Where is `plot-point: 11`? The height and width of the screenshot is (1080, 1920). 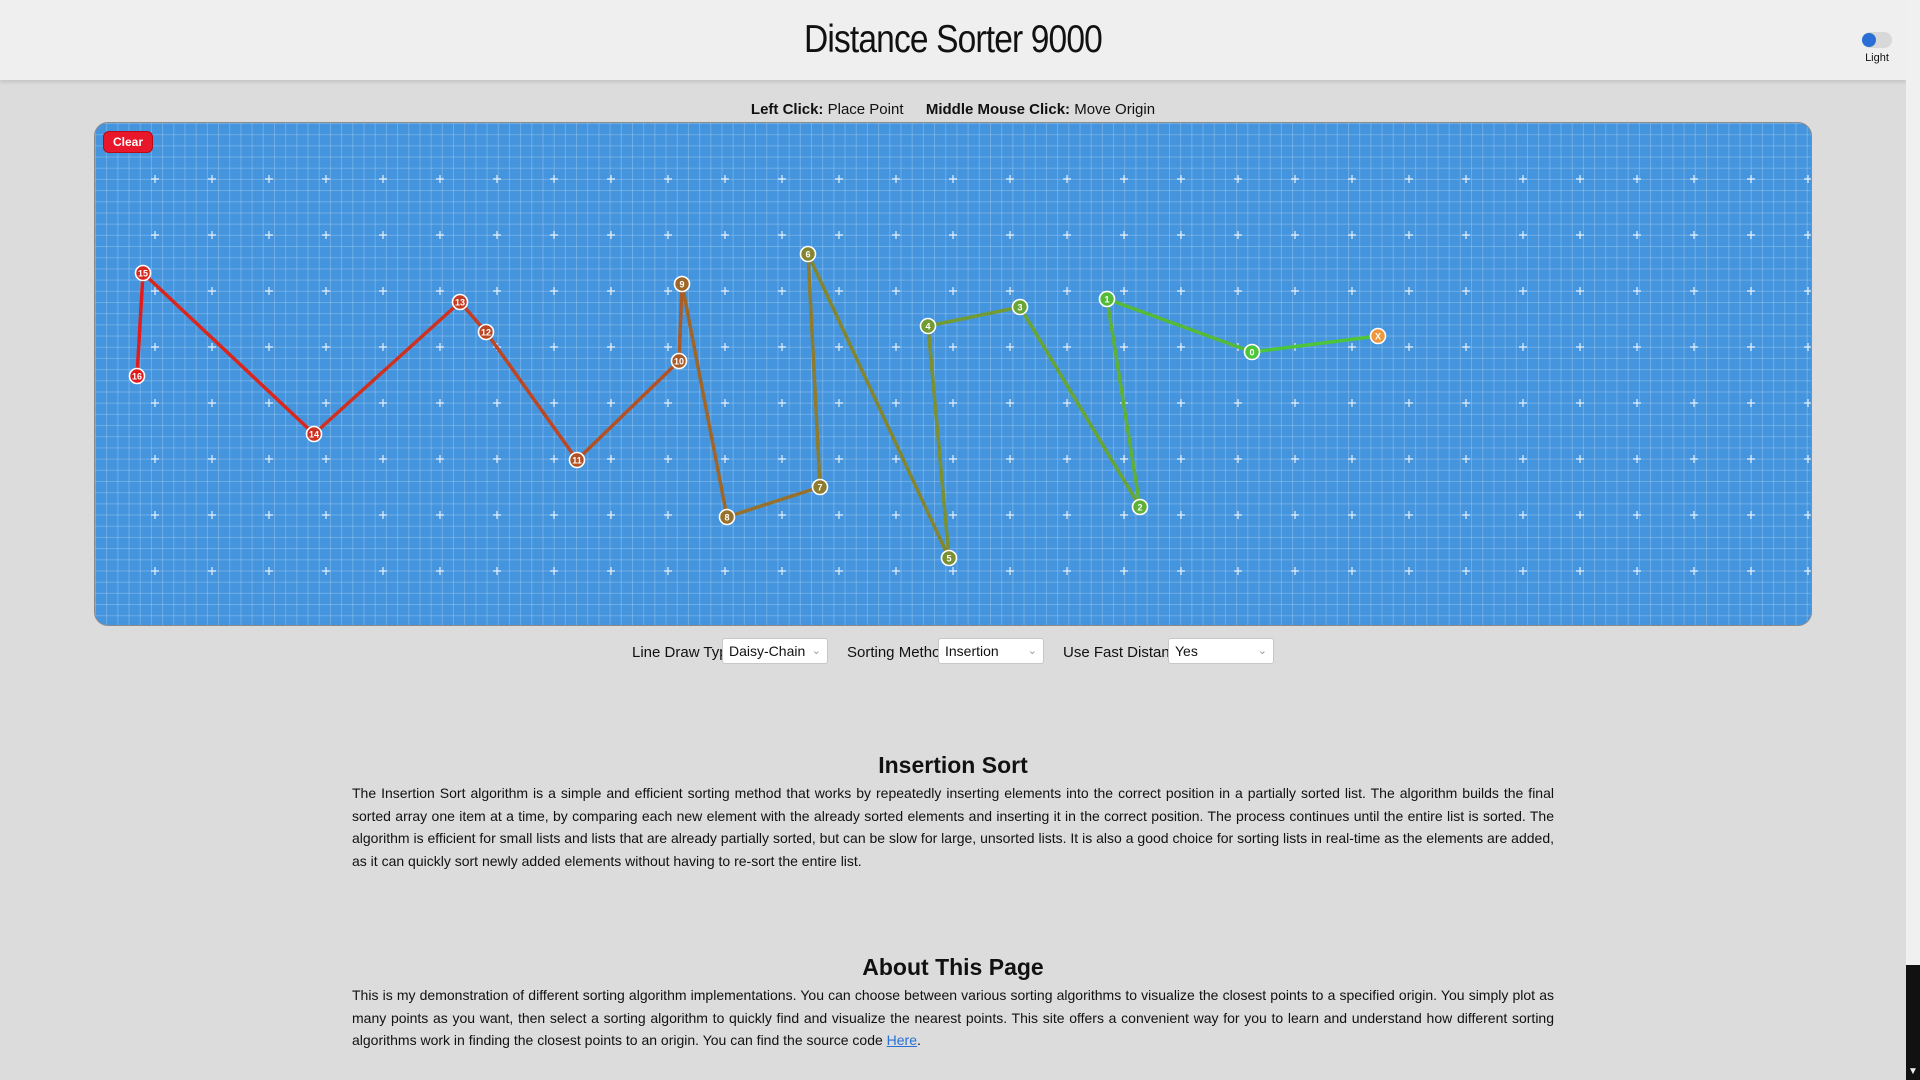
plot-point: 11 is located at coordinates (577, 460).